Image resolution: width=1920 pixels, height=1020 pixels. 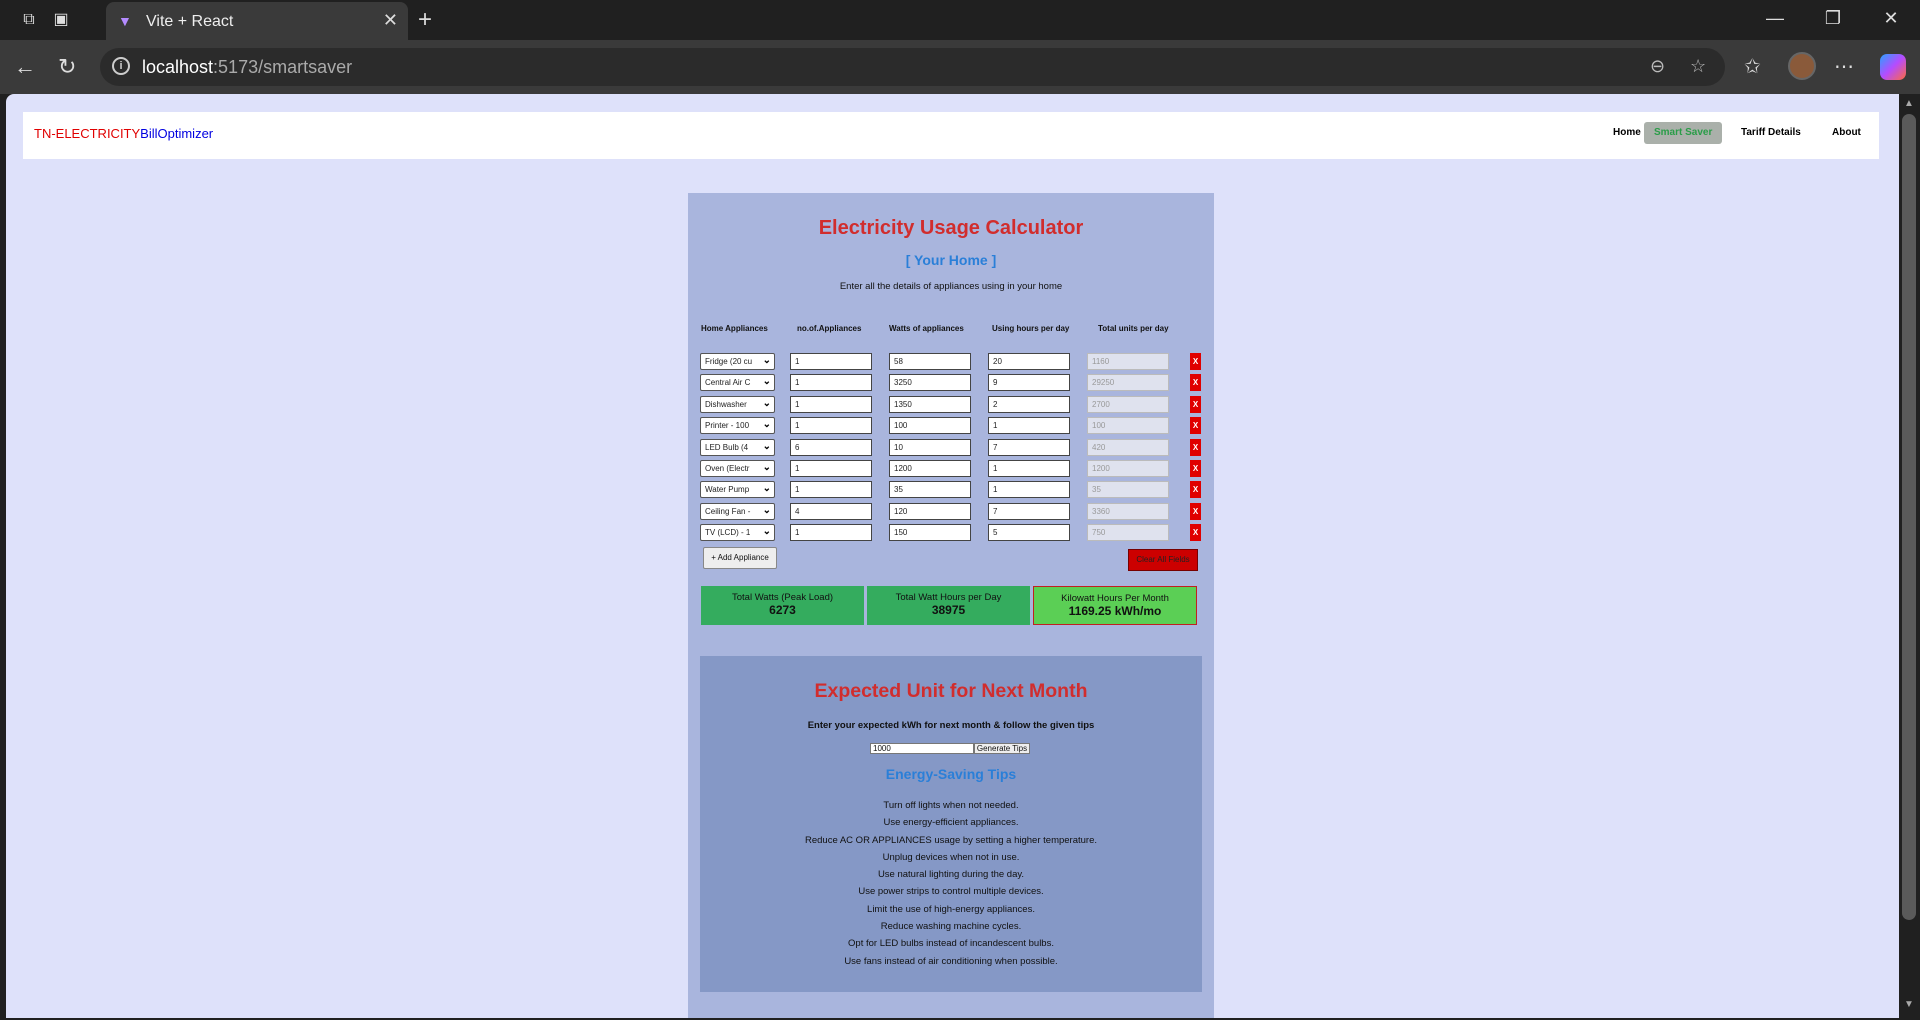 What do you see at coordinates (737, 468) in the screenshot?
I see `appliance-select: Oven (Electr ⌄` at bounding box center [737, 468].